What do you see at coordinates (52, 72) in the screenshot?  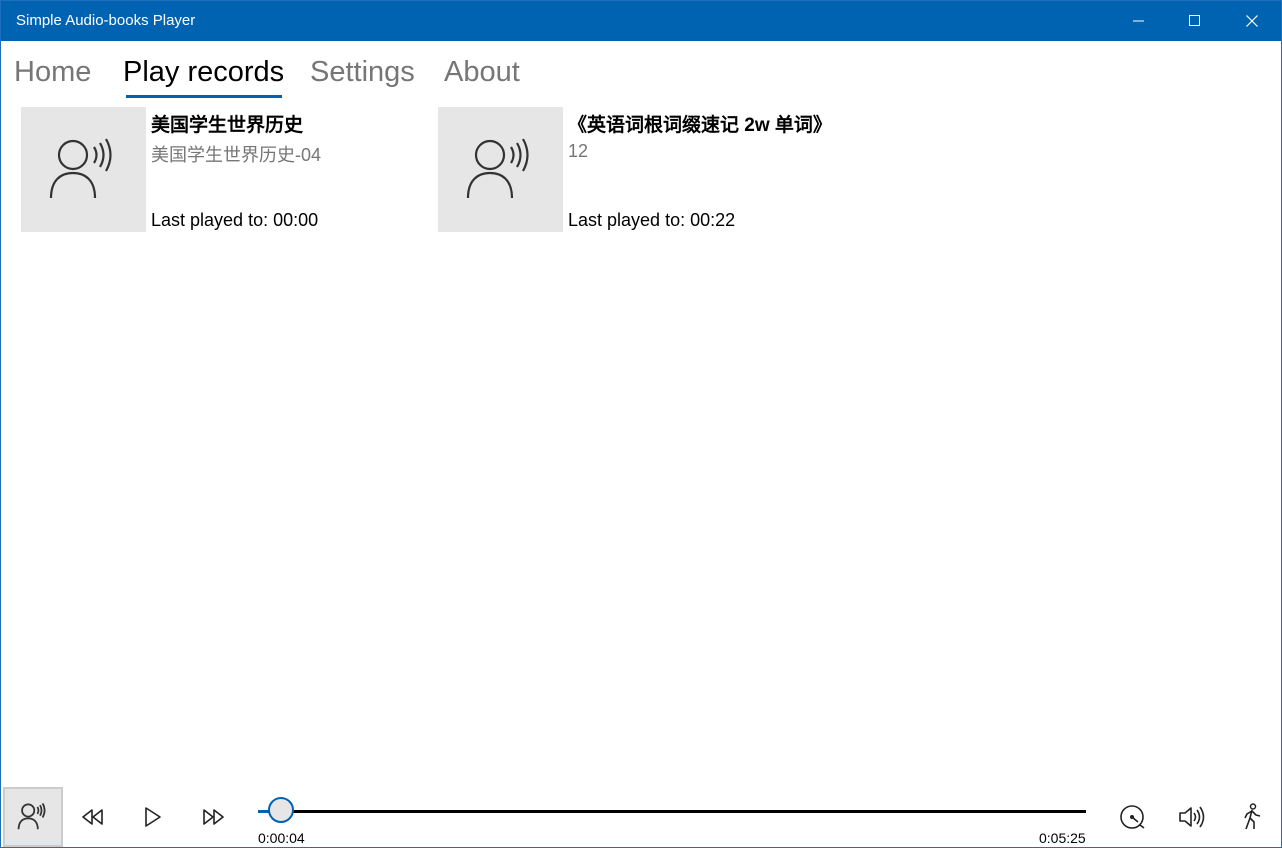 I see `tab-home: Home` at bounding box center [52, 72].